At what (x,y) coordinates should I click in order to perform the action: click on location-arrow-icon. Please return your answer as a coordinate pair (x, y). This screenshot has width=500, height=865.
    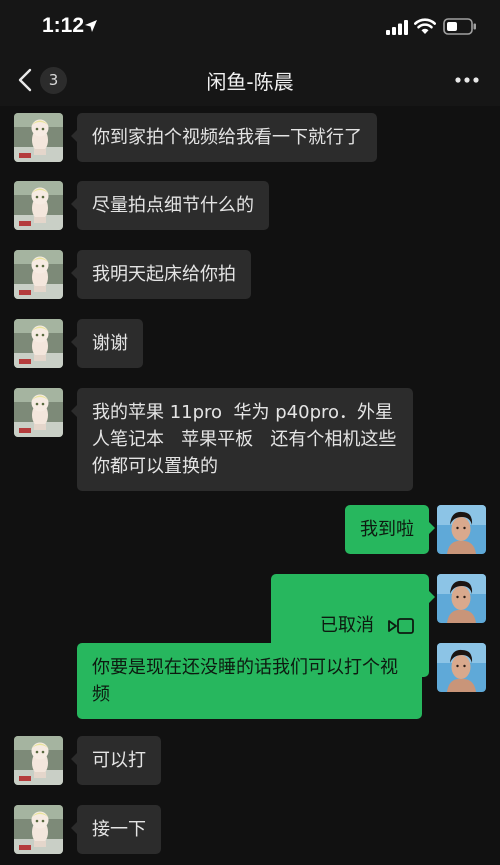
    Looking at the image, I should click on (91, 26).